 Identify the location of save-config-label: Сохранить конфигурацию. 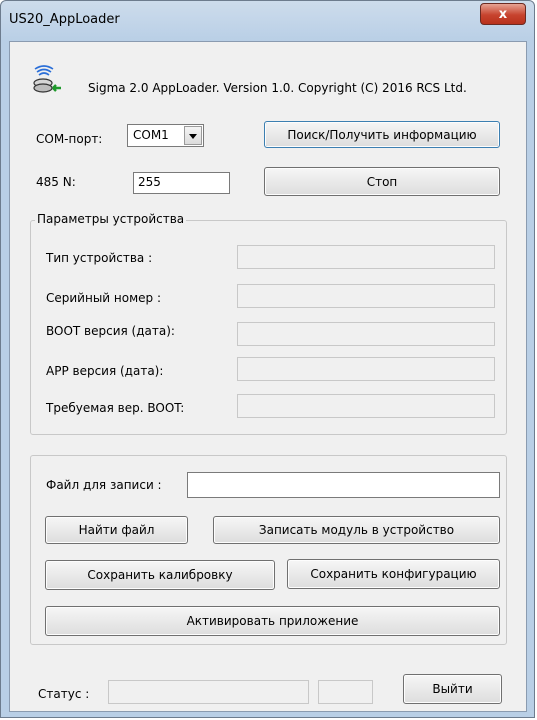
(393, 574).